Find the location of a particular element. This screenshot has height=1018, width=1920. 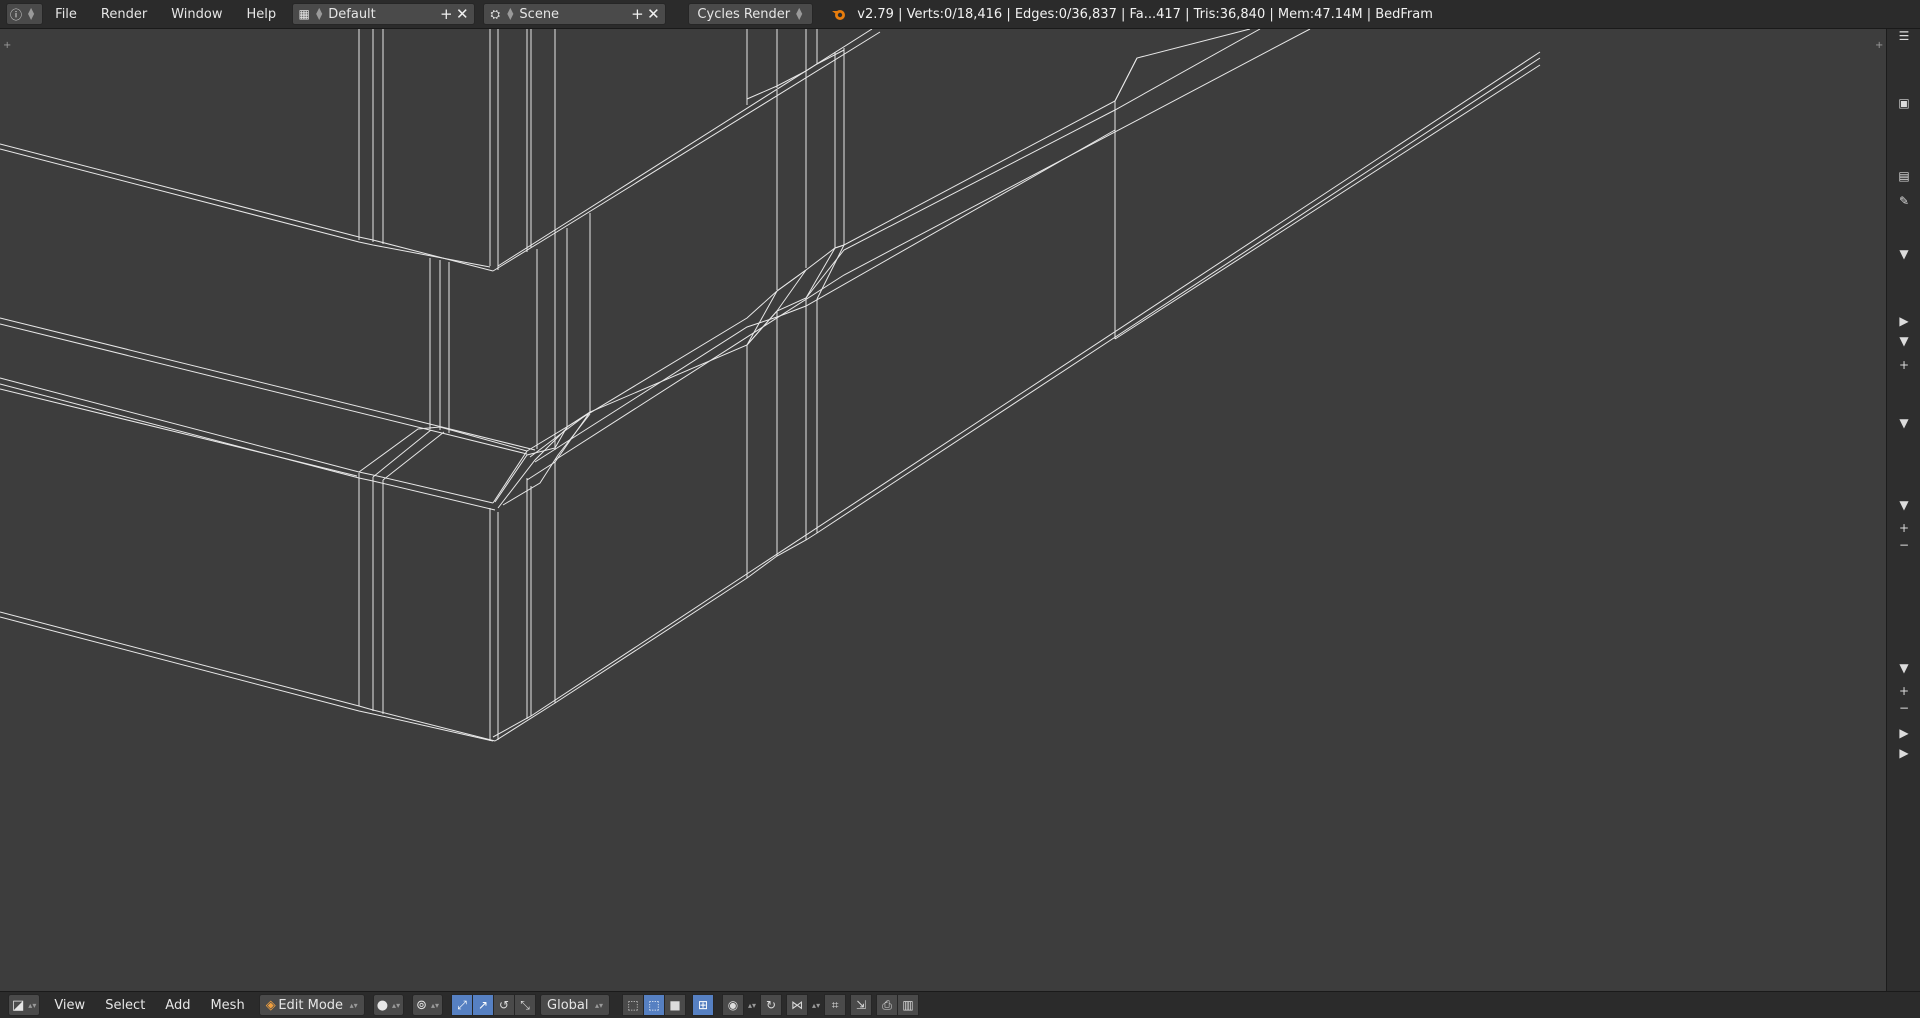

pivot-point-selector: ⊚ ▴▾ is located at coordinates (428, 1005).